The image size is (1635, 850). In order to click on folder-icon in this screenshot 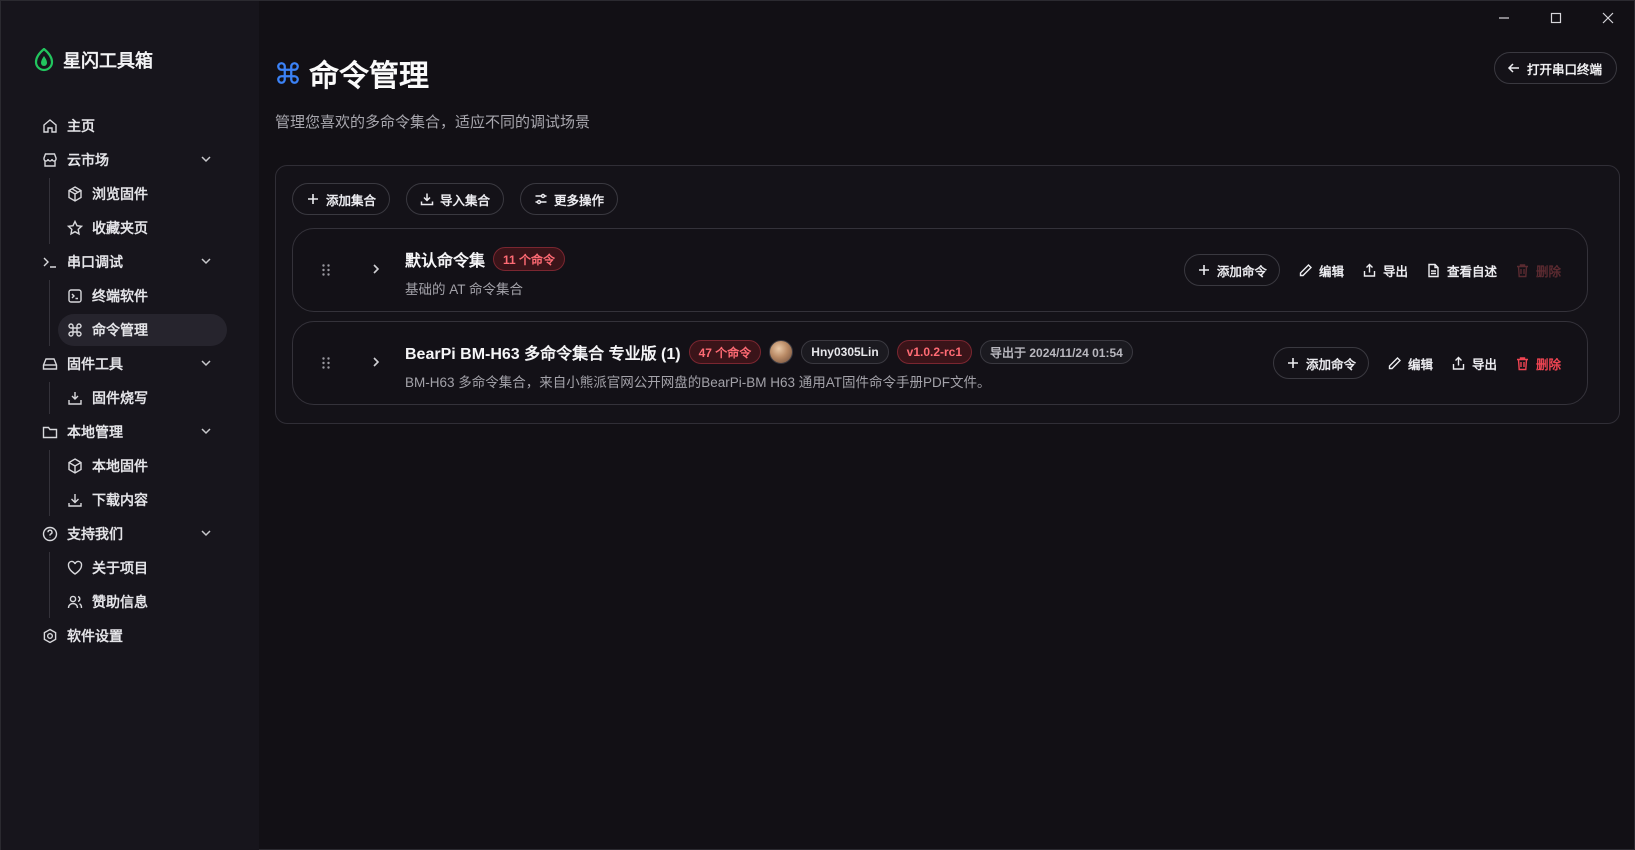, I will do `click(50, 432)`.